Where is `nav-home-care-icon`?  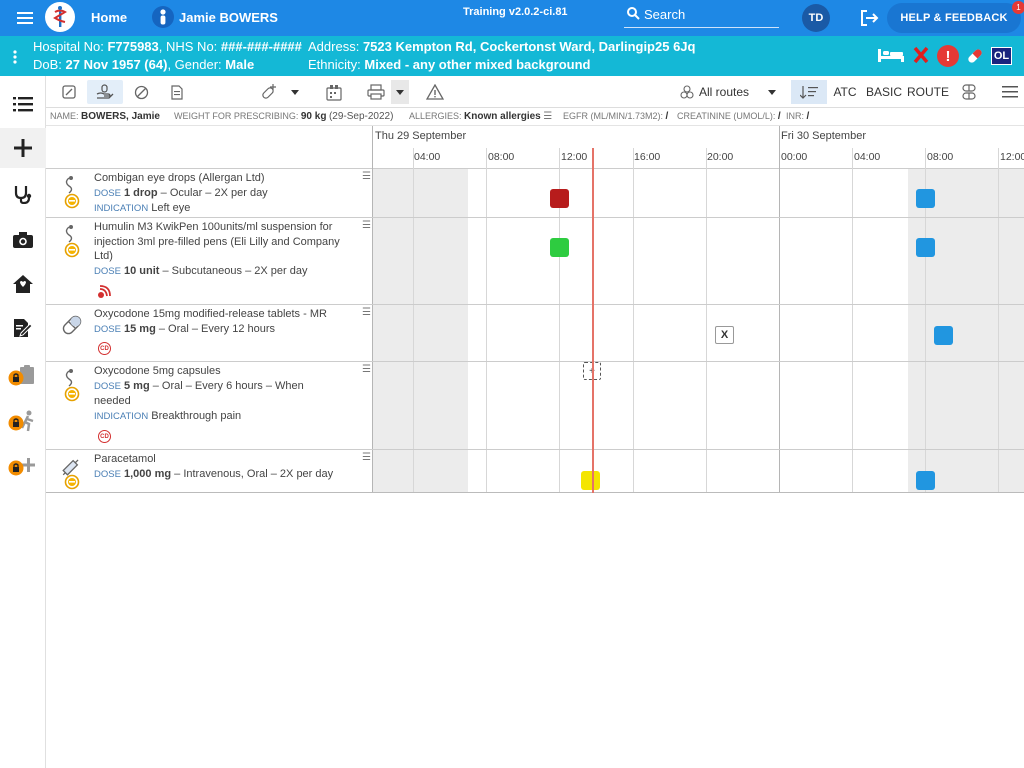 nav-home-care-icon is located at coordinates (23, 284).